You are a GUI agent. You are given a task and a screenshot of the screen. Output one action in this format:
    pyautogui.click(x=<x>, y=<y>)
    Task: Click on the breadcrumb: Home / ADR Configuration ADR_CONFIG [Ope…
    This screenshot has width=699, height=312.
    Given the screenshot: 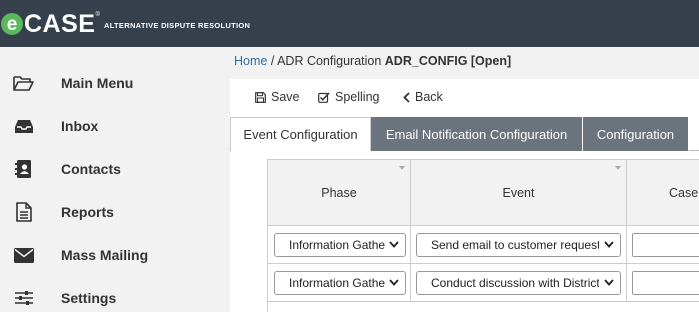 What is the action you would take?
    pyautogui.click(x=372, y=61)
    